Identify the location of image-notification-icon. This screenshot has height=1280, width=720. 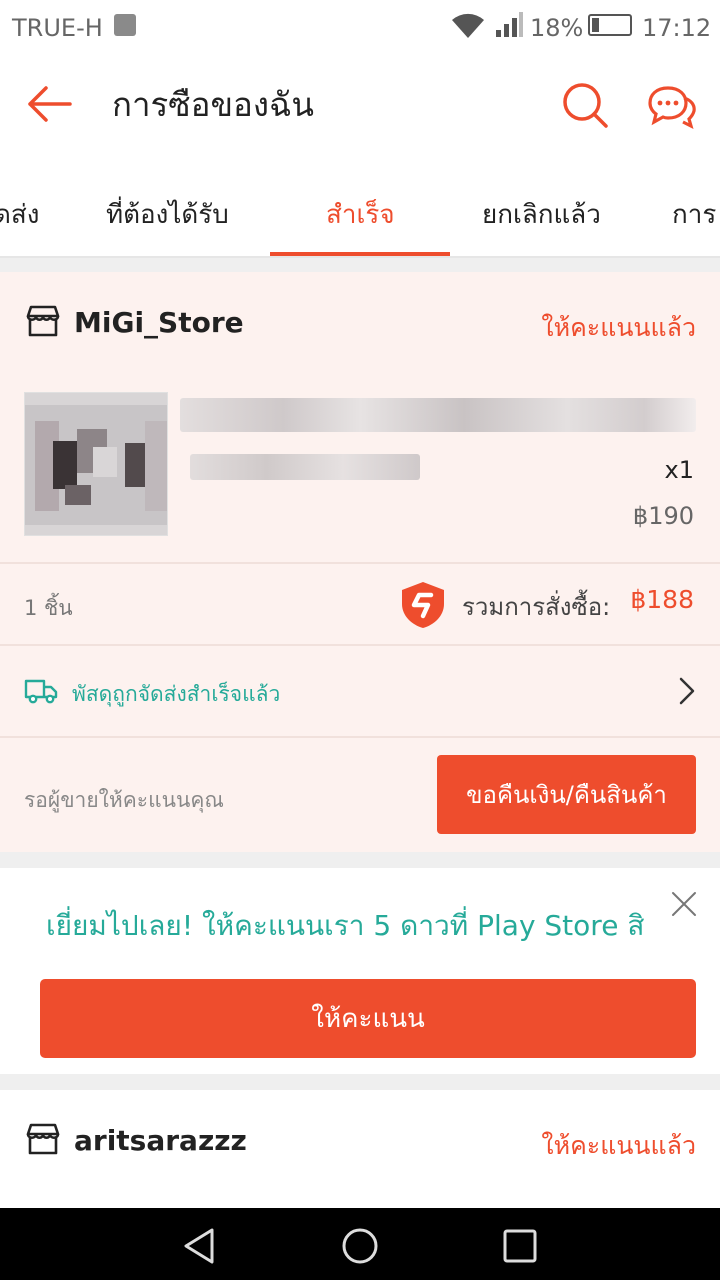
(125, 25).